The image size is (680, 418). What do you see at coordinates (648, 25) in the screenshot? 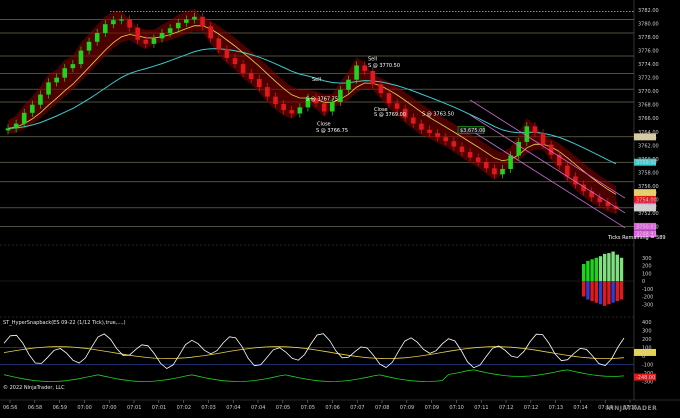
I see `price-tick-label: 3780.00` at bounding box center [648, 25].